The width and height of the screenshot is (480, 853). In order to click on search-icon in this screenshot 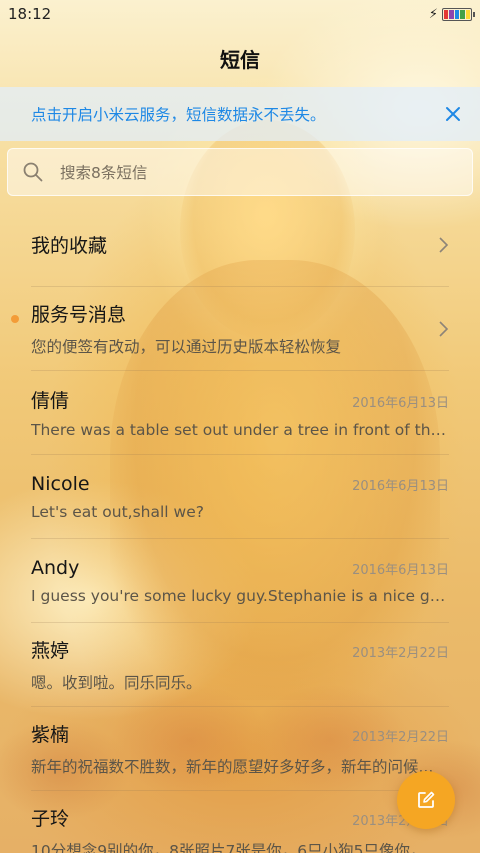, I will do `click(33, 172)`.